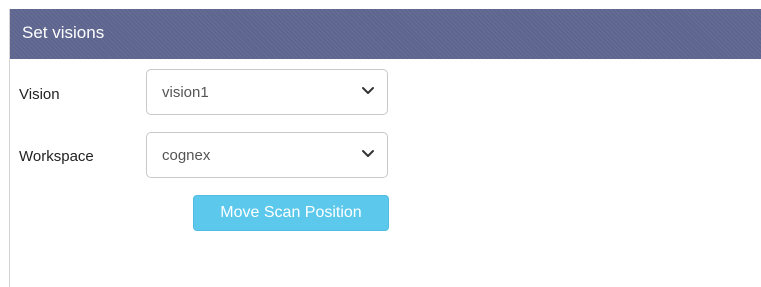 This screenshot has width=761, height=287. What do you see at coordinates (56, 156) in the screenshot?
I see `workspace-label: Workspace` at bounding box center [56, 156].